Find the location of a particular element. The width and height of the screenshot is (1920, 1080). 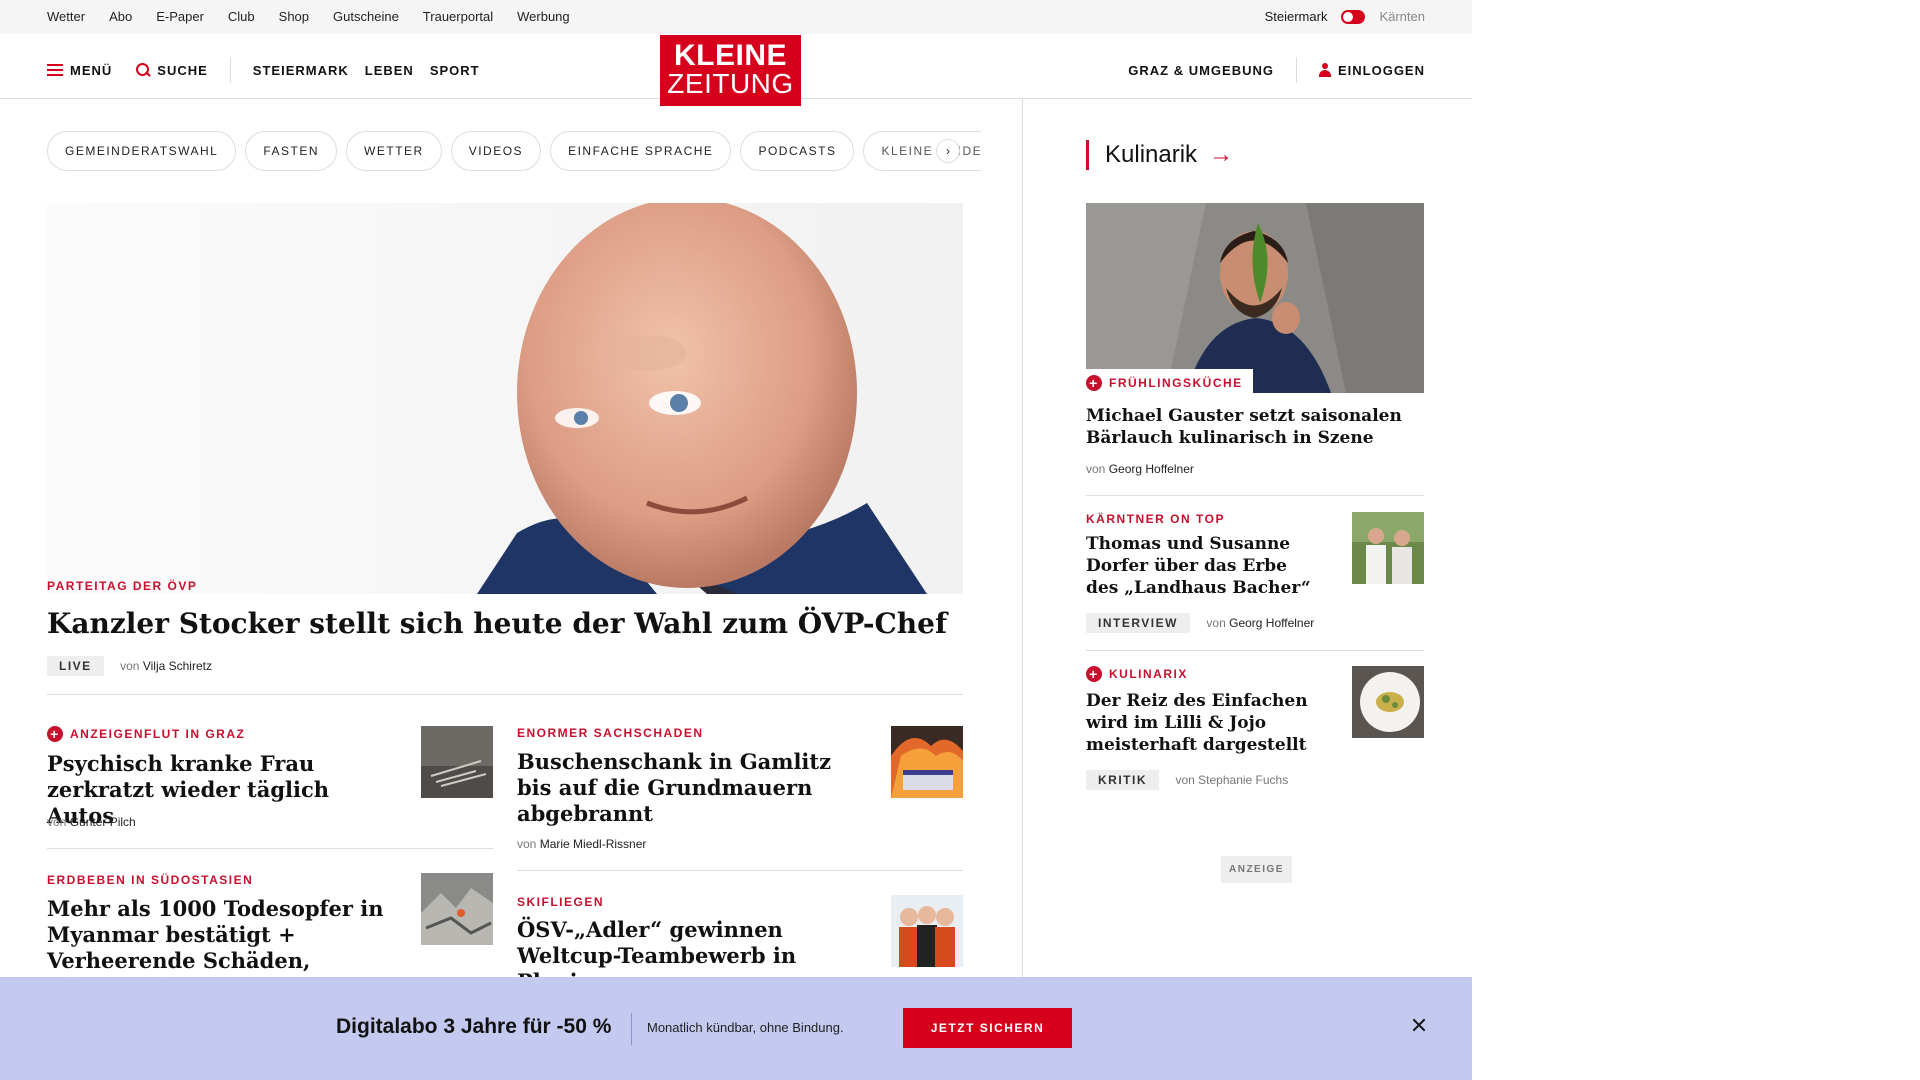

feature-photo-illustration is located at coordinates (1255, 298).